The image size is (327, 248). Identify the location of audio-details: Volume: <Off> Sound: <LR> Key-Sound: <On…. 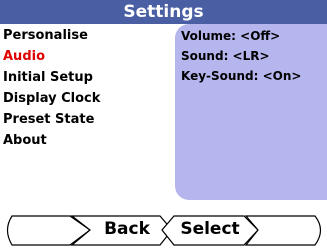
(241, 56).